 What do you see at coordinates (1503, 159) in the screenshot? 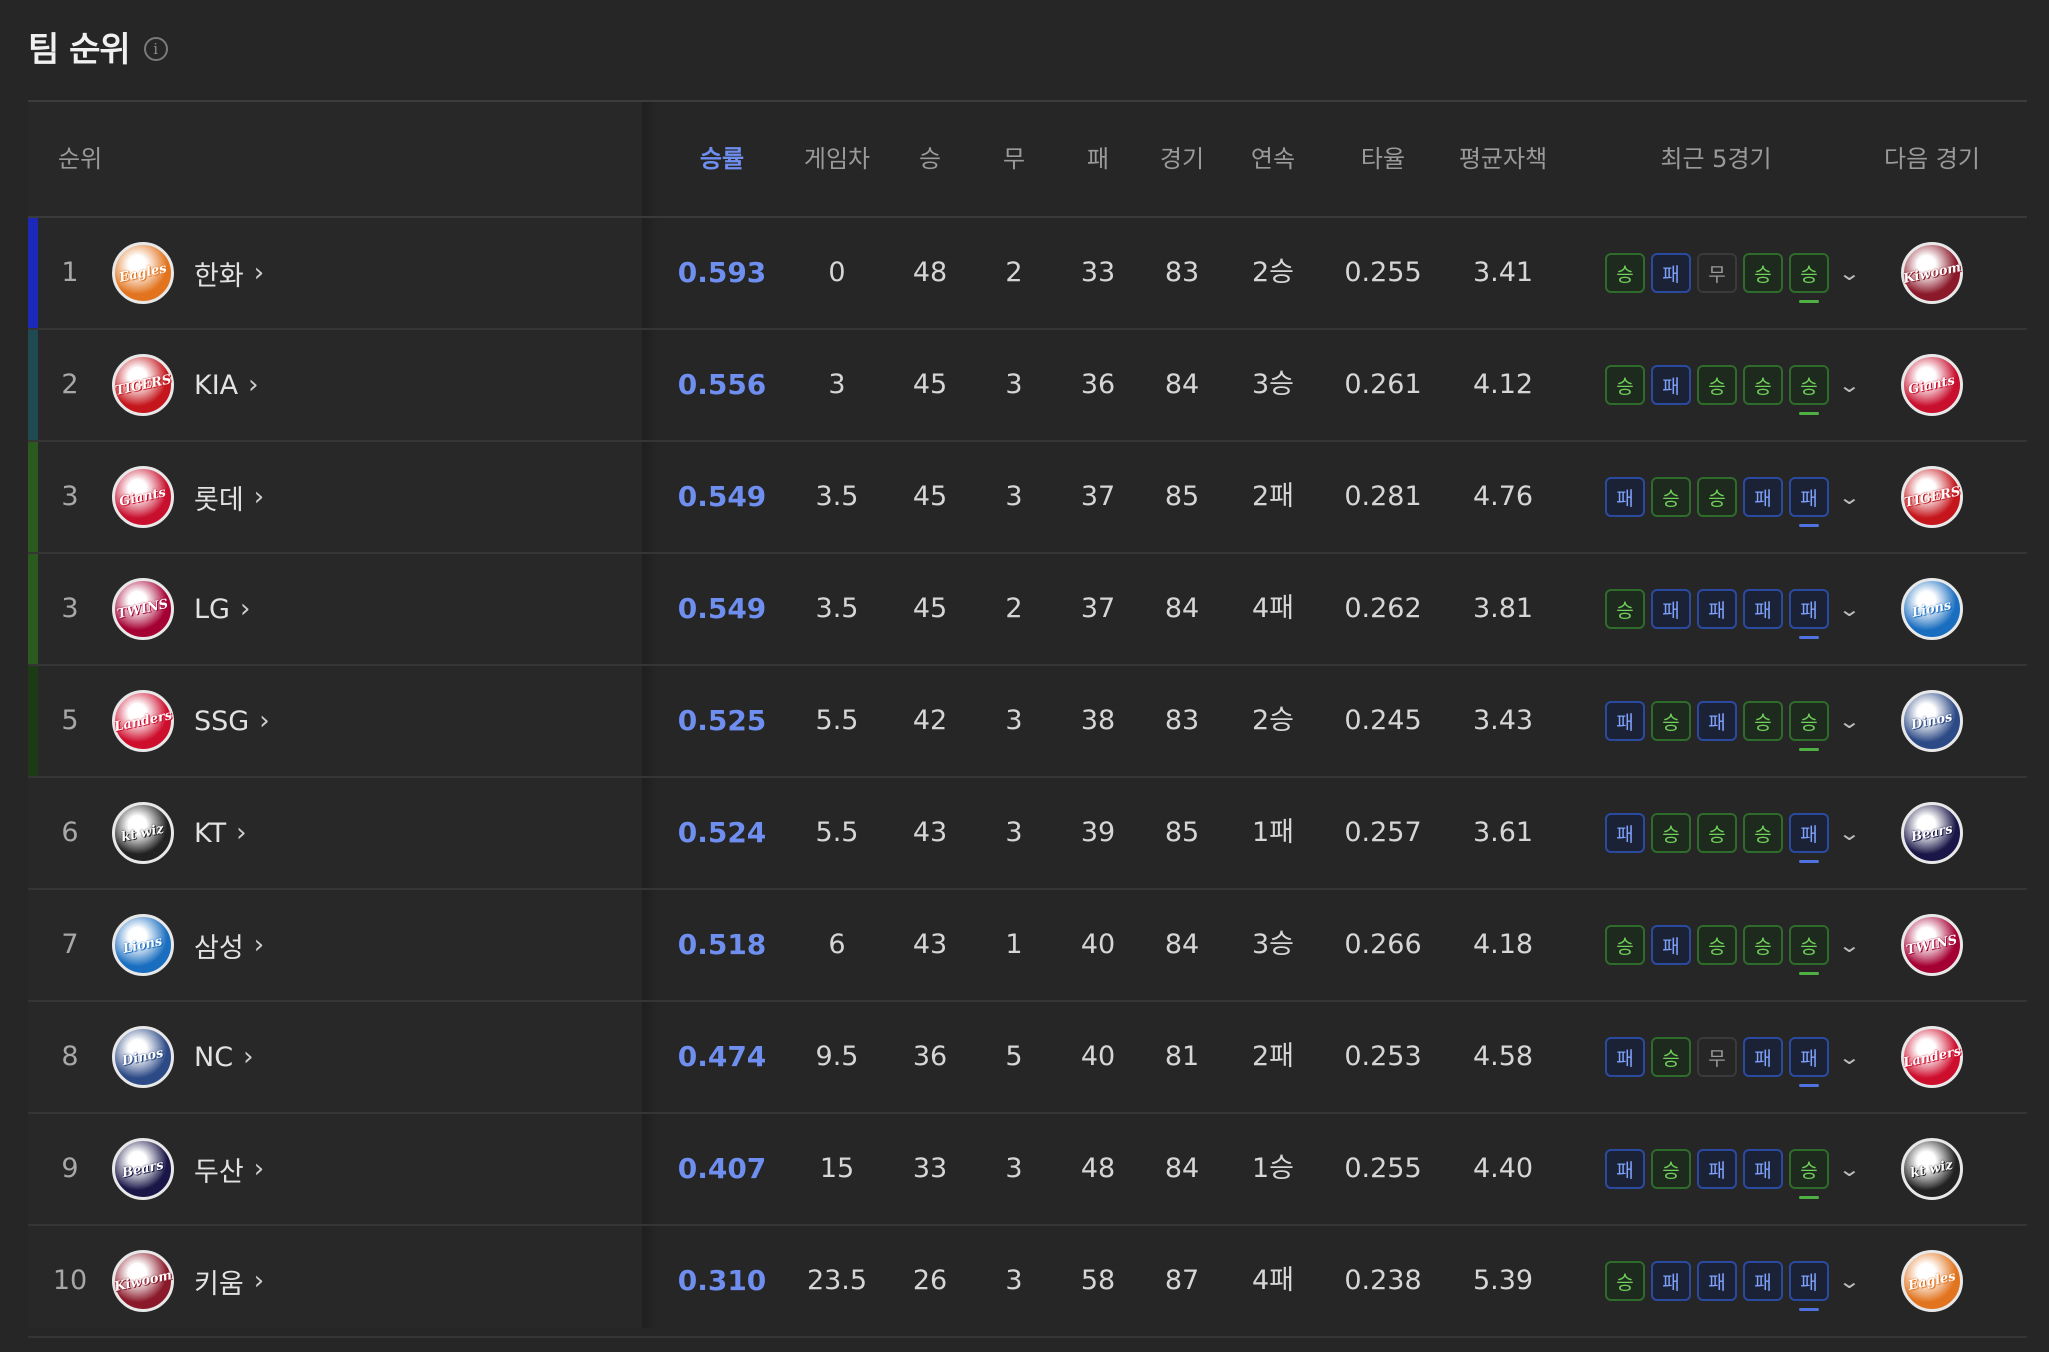
I see `col-header-era: 평균자책` at bounding box center [1503, 159].